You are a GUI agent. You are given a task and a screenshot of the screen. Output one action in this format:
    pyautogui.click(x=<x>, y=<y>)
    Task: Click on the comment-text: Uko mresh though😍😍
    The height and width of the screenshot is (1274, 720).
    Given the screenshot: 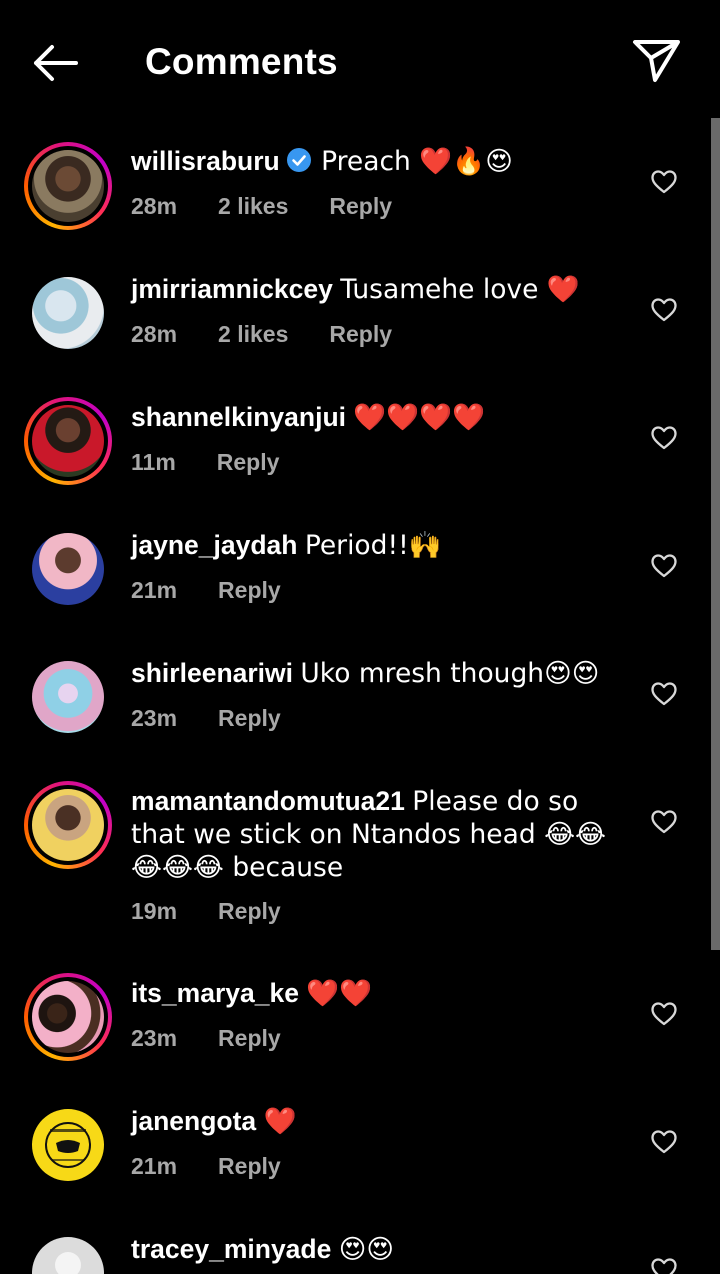 What is the action you would take?
    pyautogui.click(x=450, y=673)
    